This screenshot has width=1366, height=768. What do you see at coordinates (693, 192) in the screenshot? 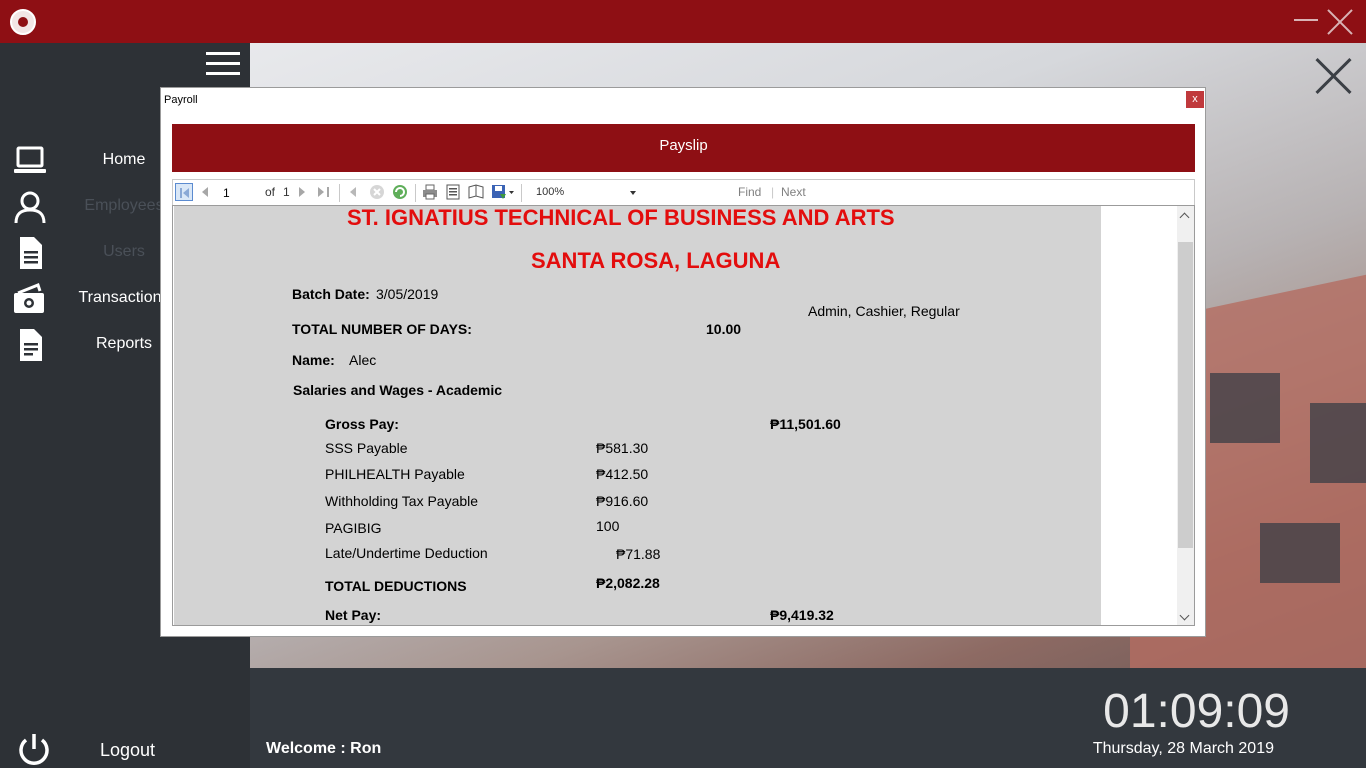
I see `find-input` at bounding box center [693, 192].